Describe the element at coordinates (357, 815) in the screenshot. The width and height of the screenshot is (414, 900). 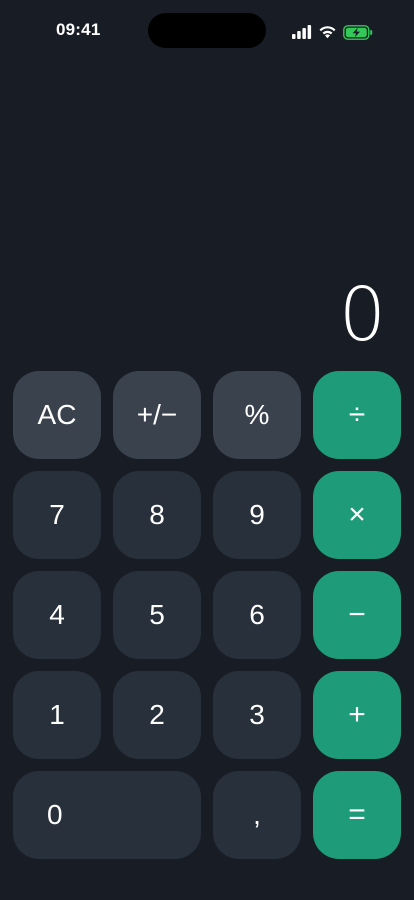
I see `equals-button: =` at that location.